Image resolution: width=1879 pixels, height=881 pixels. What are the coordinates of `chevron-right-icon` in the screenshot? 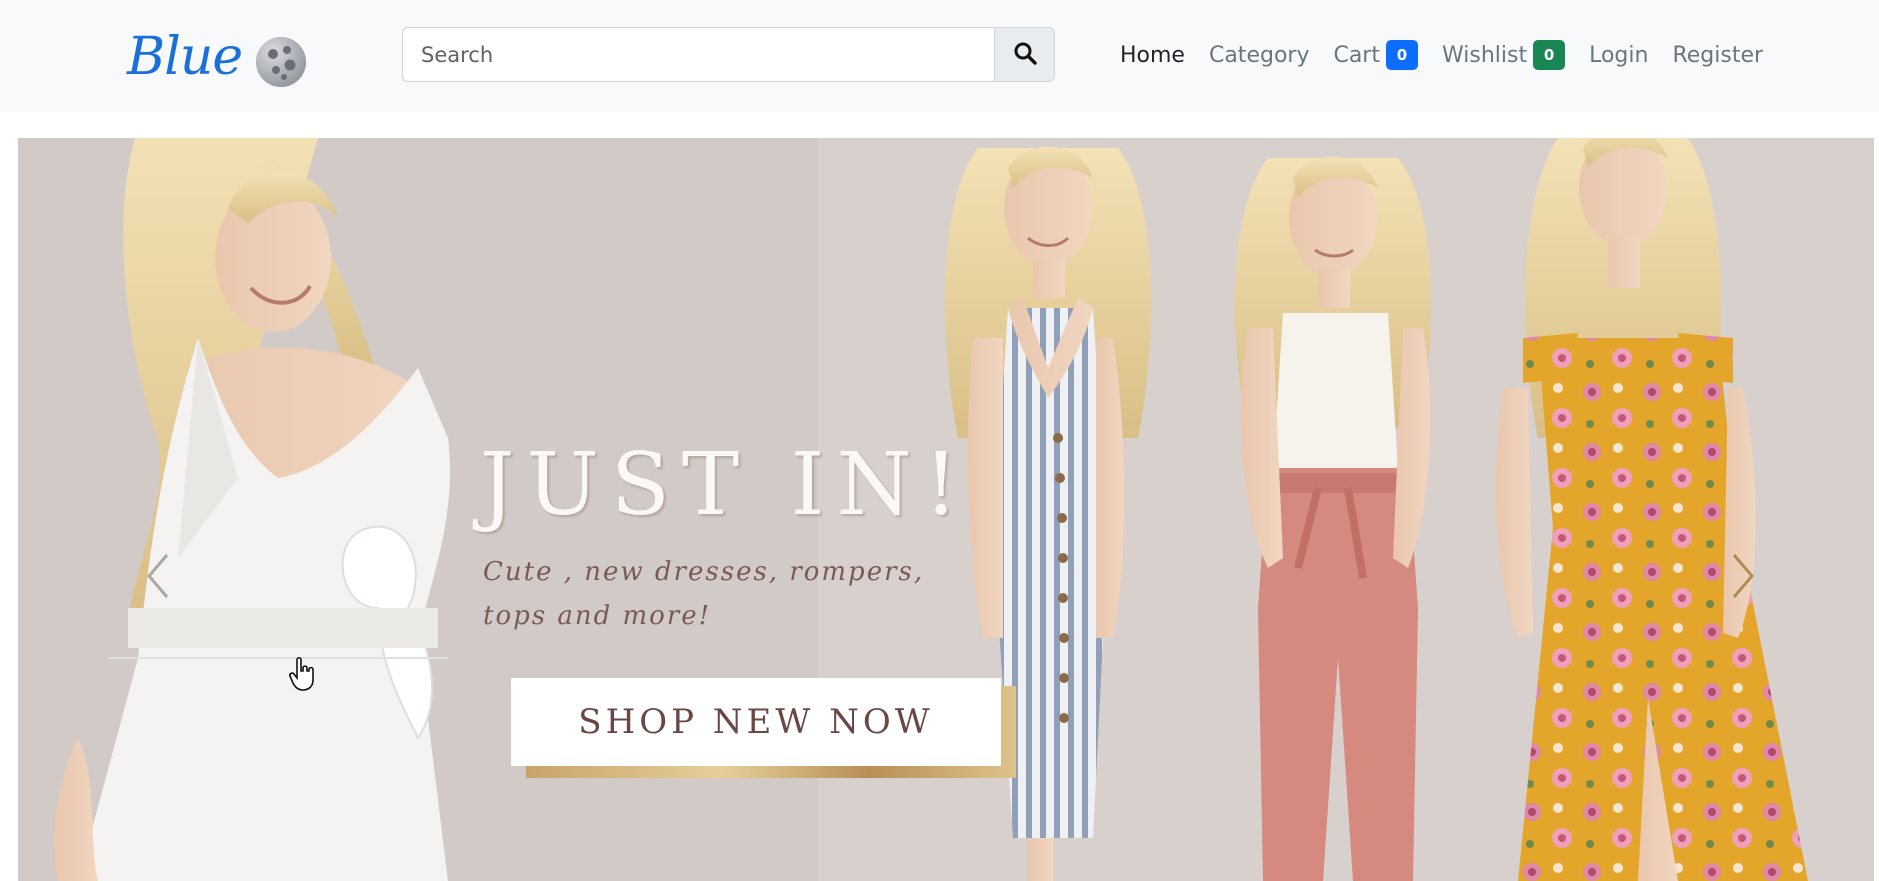 It's located at (1743, 578).